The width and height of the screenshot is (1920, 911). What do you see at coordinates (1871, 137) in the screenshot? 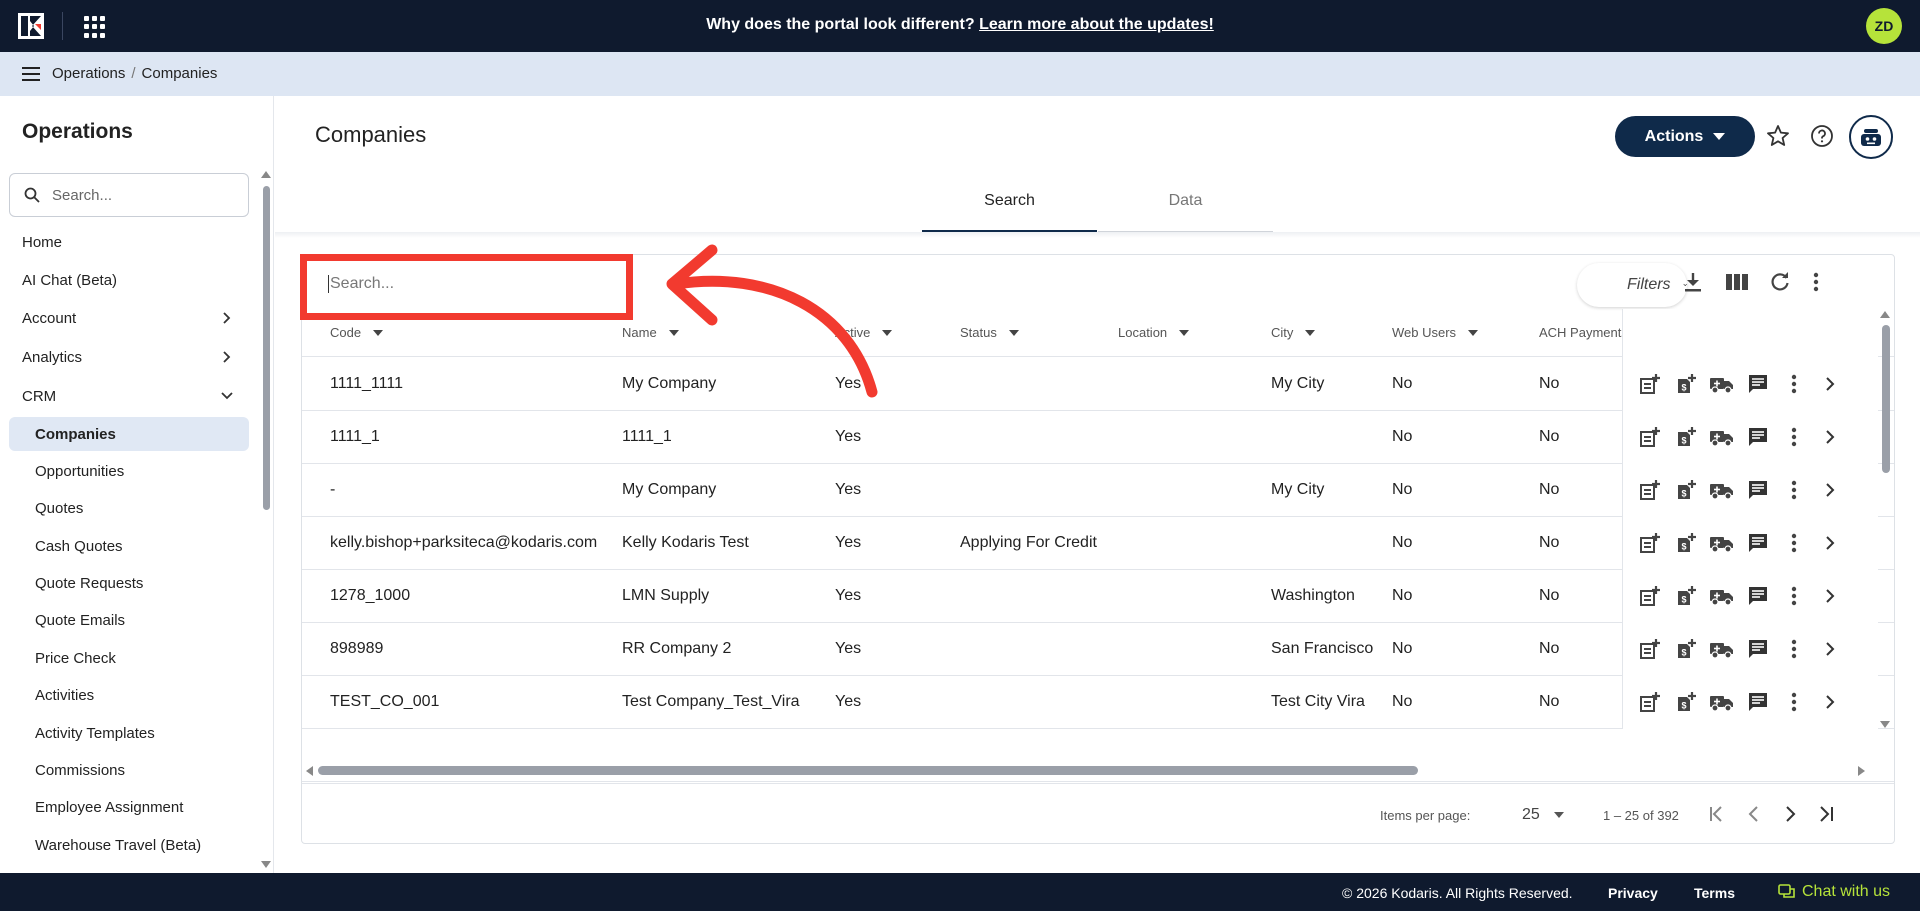
I see `ai-assistant-robot-icon` at bounding box center [1871, 137].